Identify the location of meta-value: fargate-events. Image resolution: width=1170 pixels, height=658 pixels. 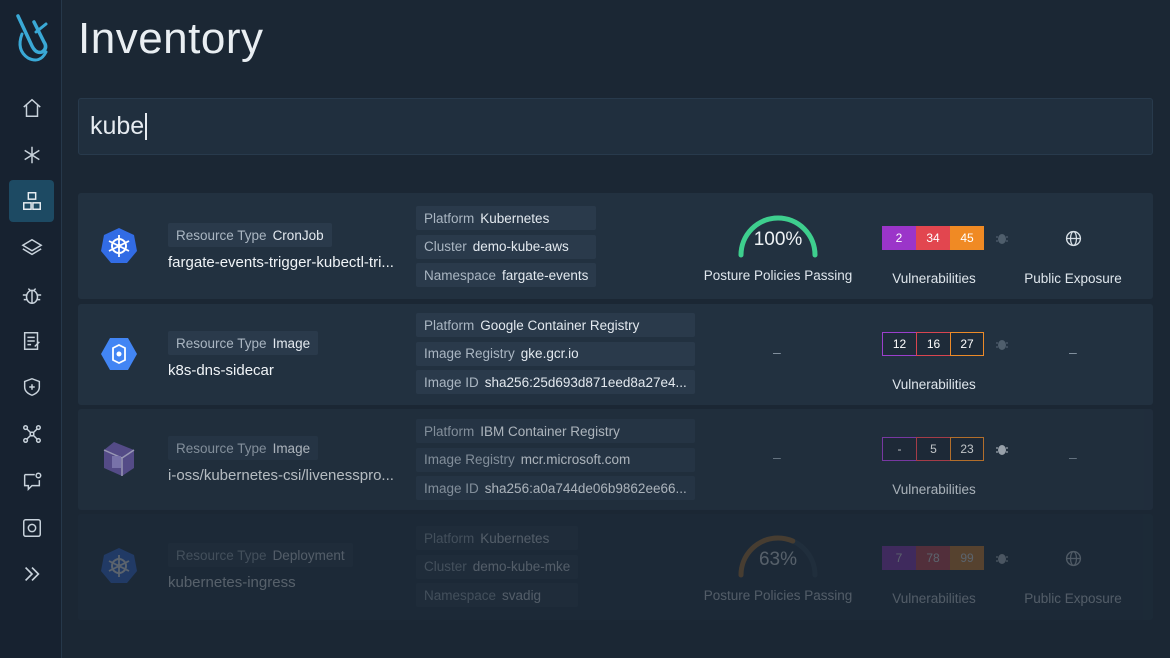
(545, 275).